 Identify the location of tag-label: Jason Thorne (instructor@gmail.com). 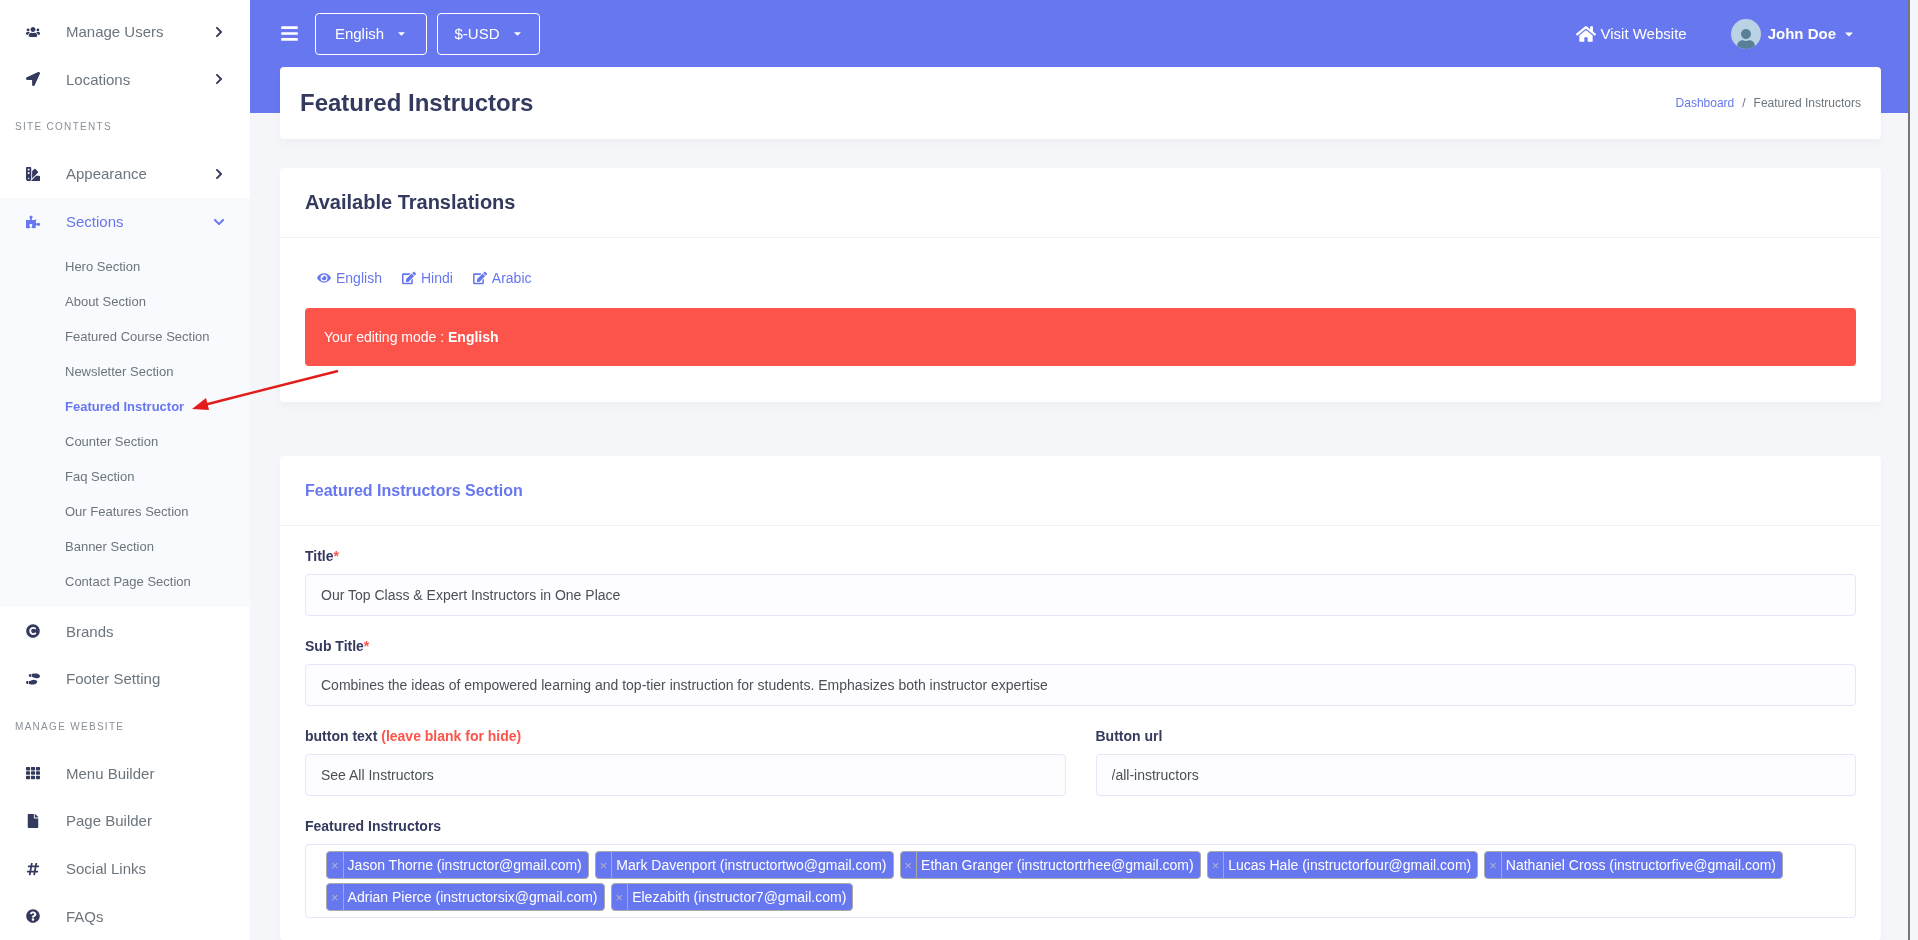
(464, 865).